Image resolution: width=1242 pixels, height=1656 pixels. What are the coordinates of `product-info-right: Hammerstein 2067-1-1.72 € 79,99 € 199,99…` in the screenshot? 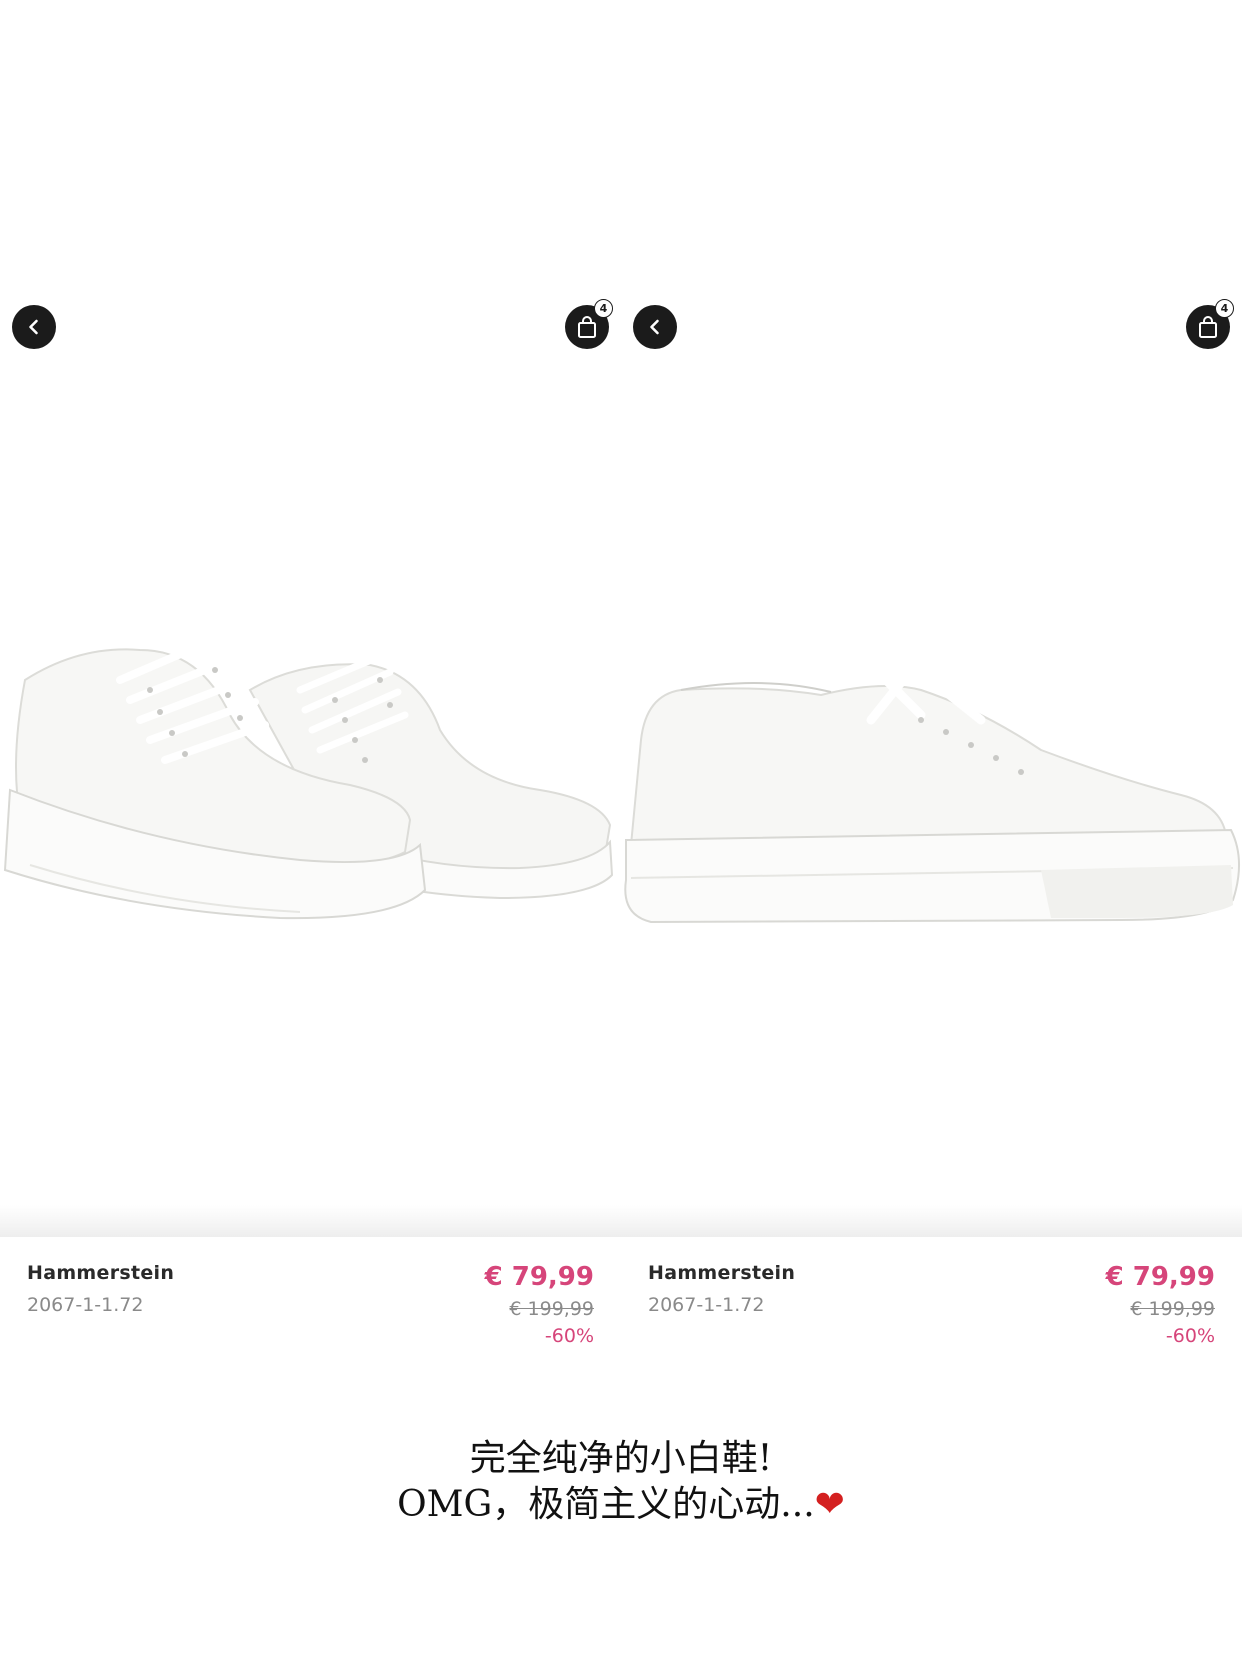 It's located at (931, 1307).